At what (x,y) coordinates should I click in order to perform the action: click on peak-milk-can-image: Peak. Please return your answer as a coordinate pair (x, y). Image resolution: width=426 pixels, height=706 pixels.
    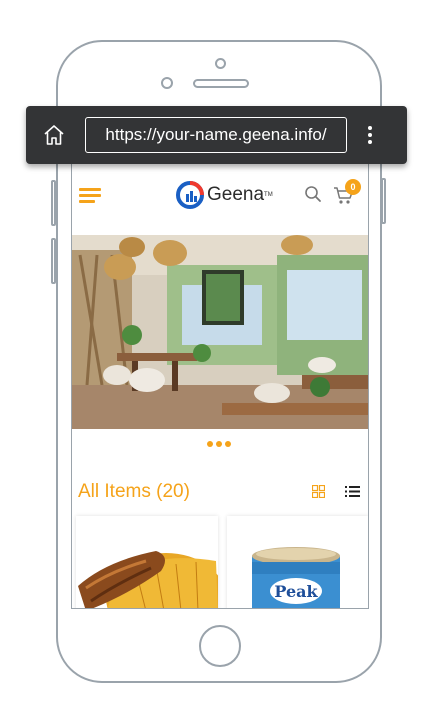
    Looking at the image, I should click on (297, 562).